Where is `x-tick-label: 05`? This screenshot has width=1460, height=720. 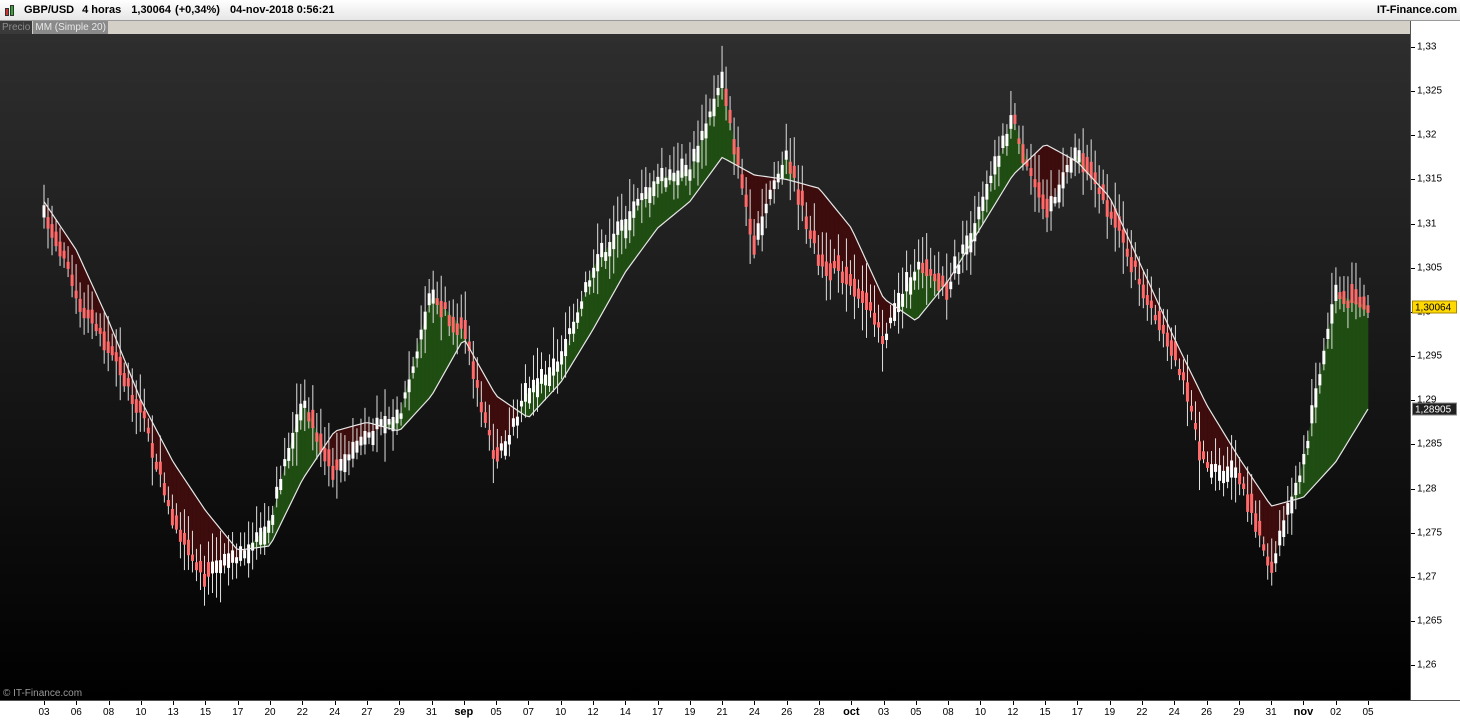 x-tick-label: 05 is located at coordinates (916, 712).